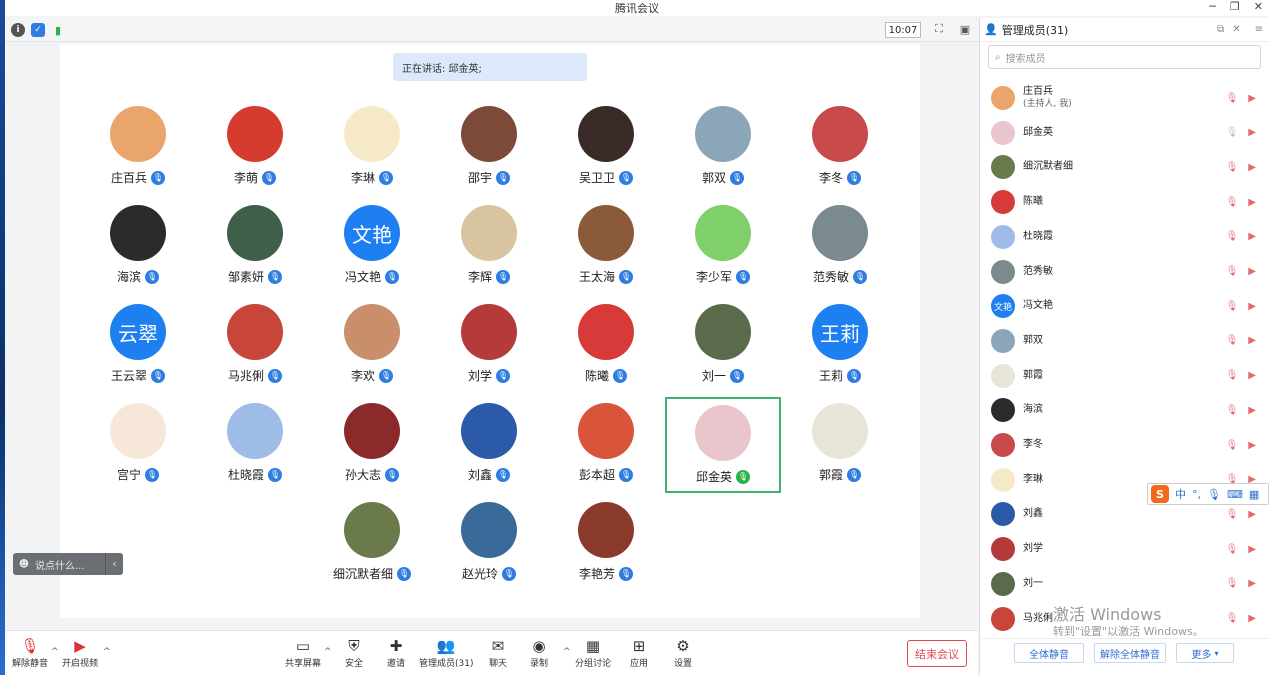 This screenshot has height=675, width=1269. What do you see at coordinates (372, 247) in the screenshot?
I see `participant-tile: 文艳 冯文艳 🎙` at bounding box center [372, 247].